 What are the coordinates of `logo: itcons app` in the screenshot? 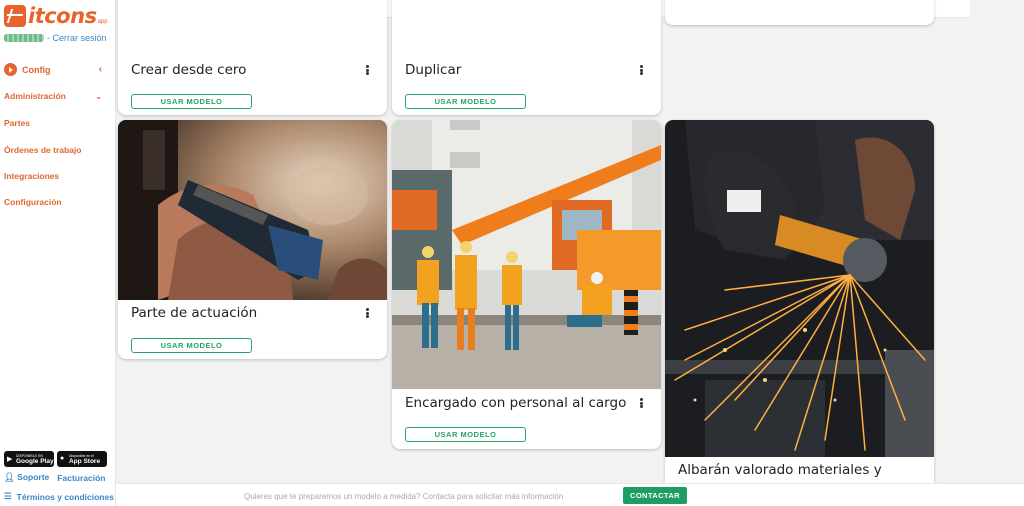 It's located at (56, 16).